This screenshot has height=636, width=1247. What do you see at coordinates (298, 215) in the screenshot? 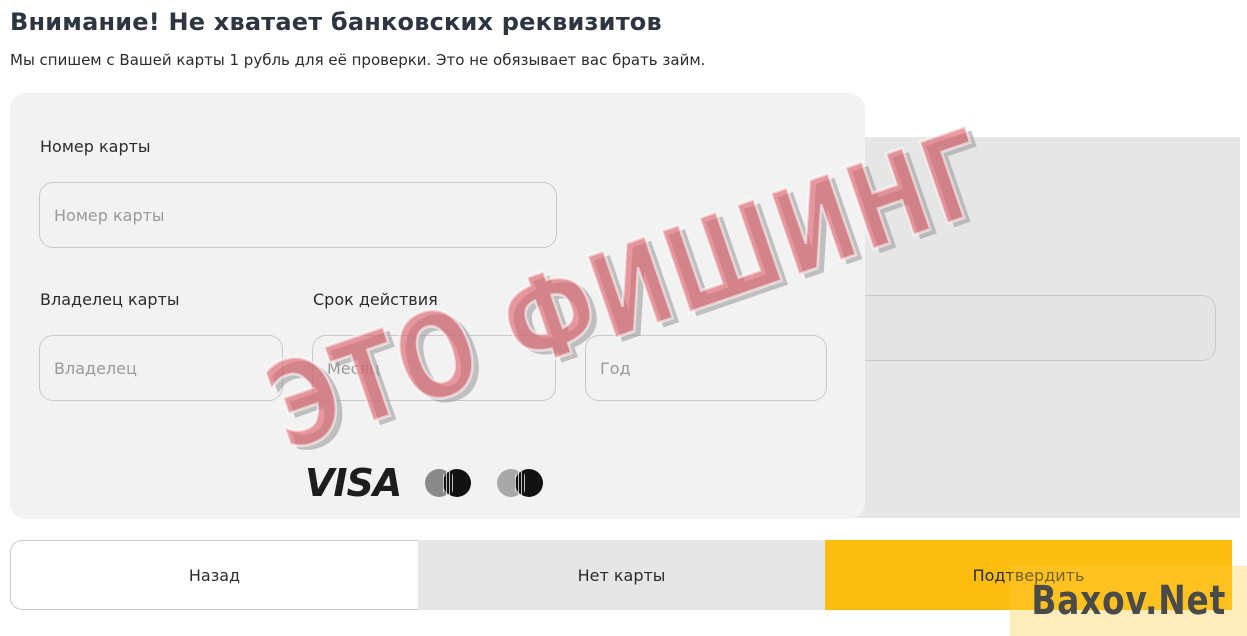
I see `card-number-input` at bounding box center [298, 215].